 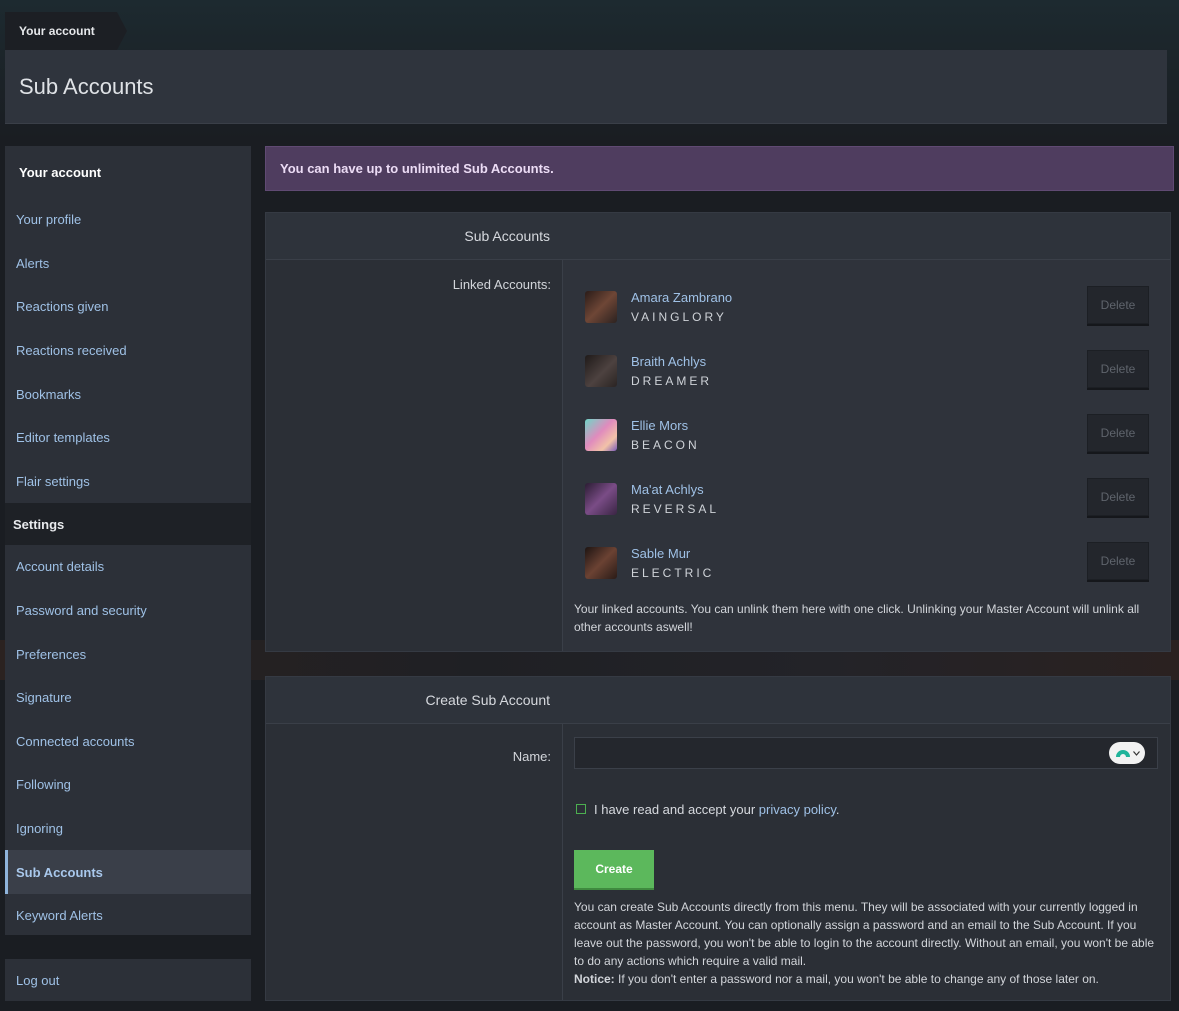 I want to click on privacy-policy-suffix: ., so click(x=837, y=809).